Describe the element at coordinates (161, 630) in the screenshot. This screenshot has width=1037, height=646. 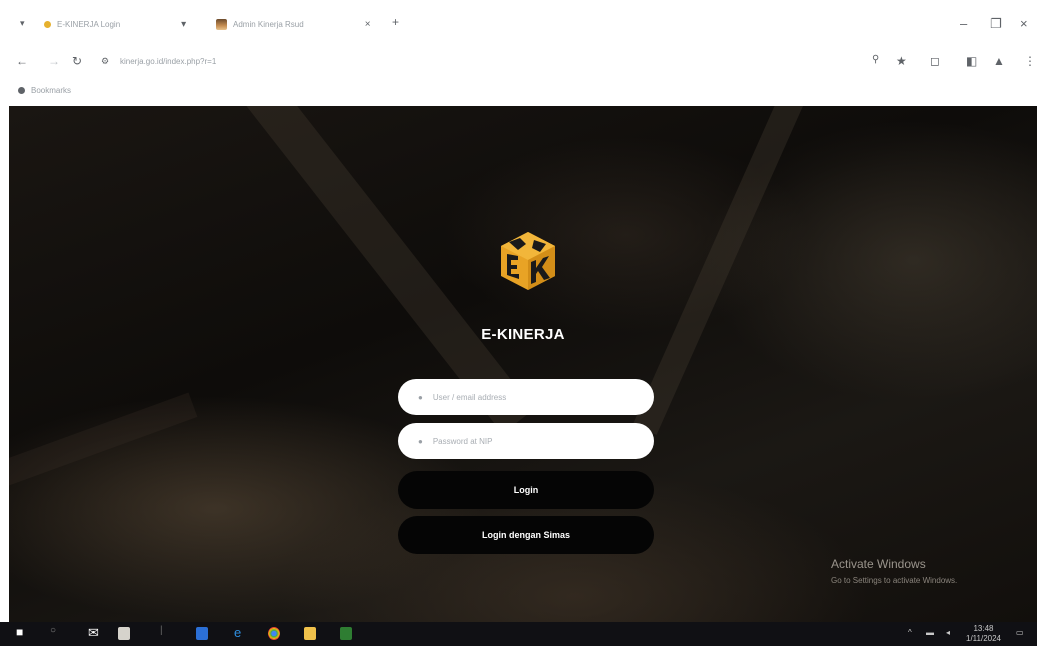
I see `task-view-icon: |` at that location.